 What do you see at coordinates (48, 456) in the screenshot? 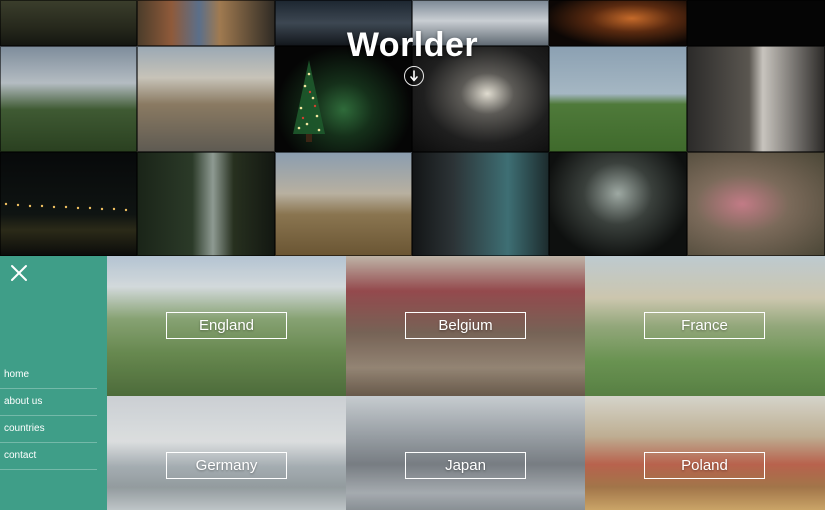
I see `menu-item-contact: contact` at bounding box center [48, 456].